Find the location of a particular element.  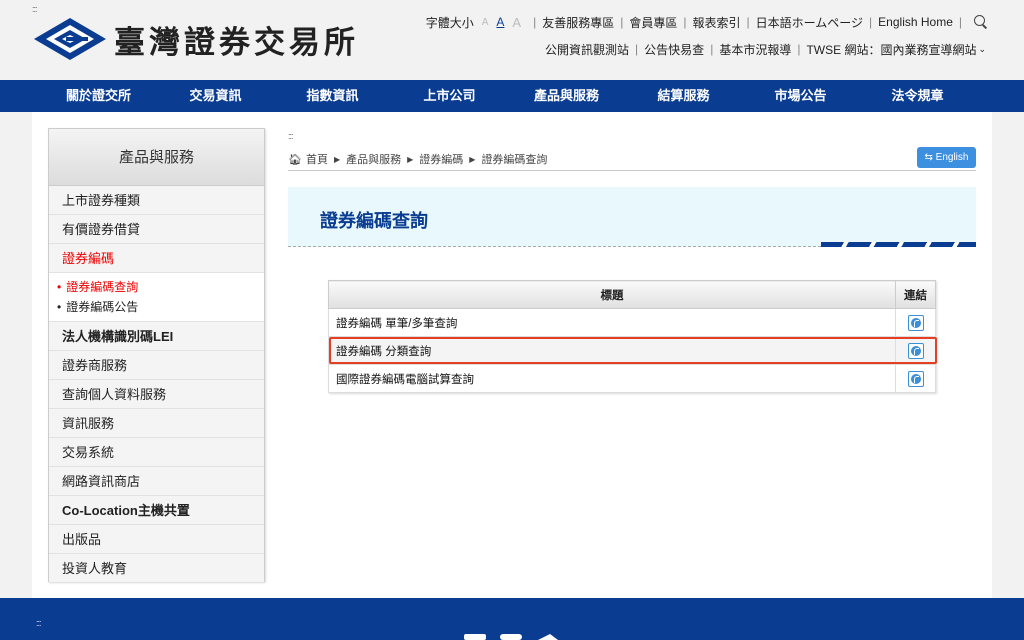

sidebar-item-colocation: Co-Location主機共置 is located at coordinates (156, 510).